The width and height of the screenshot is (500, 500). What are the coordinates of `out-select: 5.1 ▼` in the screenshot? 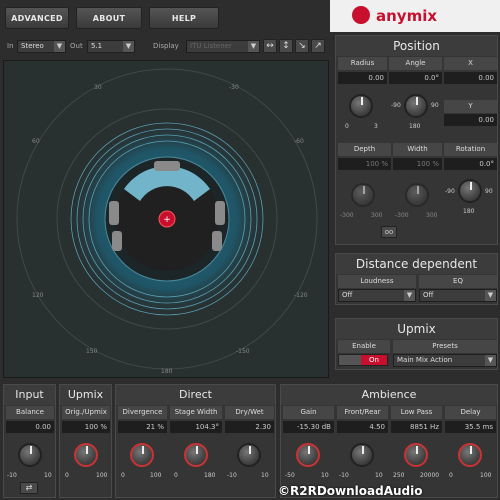 It's located at (111, 46).